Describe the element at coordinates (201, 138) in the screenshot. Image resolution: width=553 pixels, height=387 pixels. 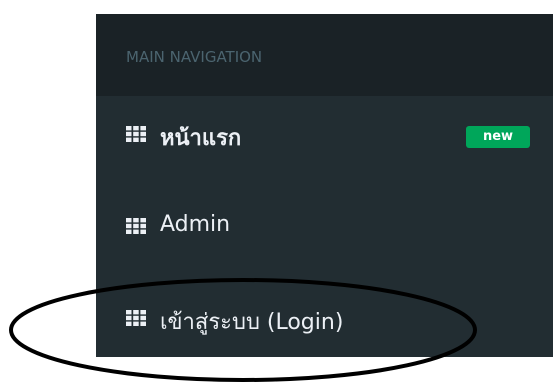
I see `sidebar-item-label: หน้าแรก` at that location.